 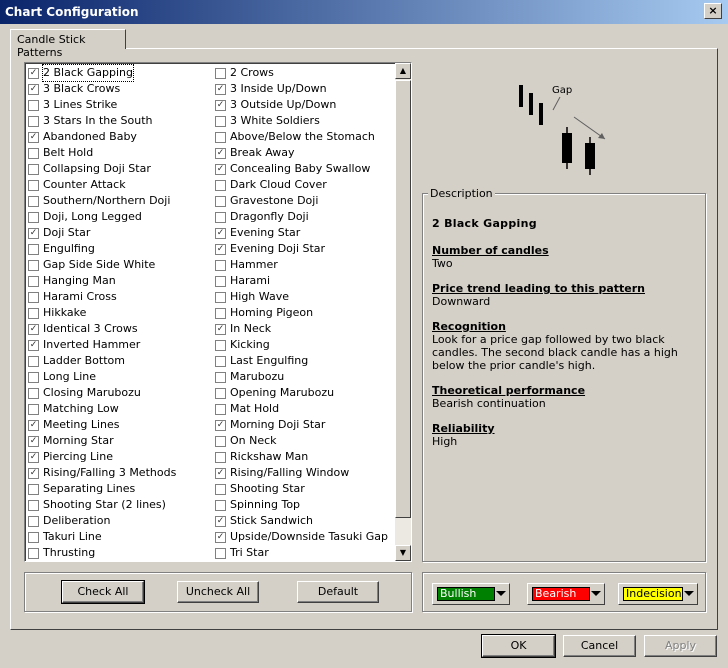 What do you see at coordinates (403, 71) in the screenshot?
I see `scroll-up-button: ▲` at bounding box center [403, 71].